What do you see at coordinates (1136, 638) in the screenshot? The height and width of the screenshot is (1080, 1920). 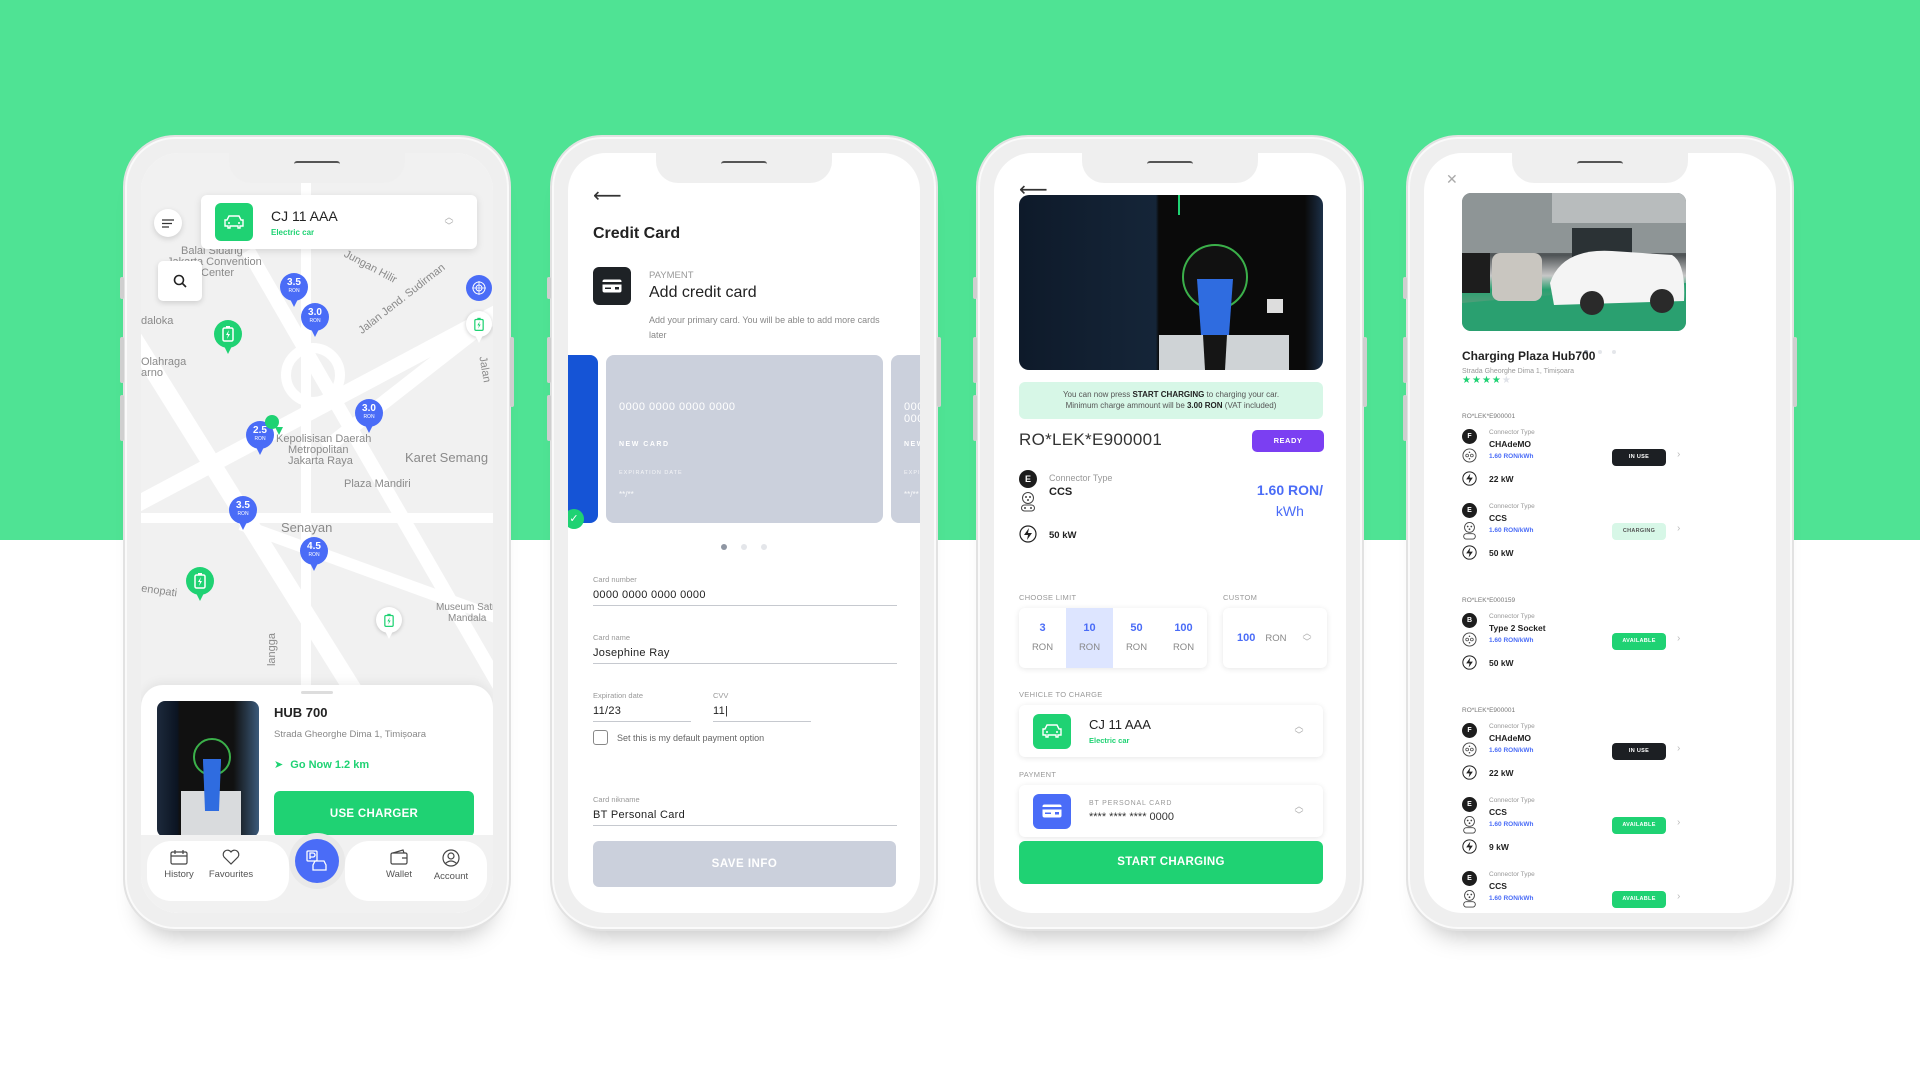 I see `limit-option-50: 50 RON` at bounding box center [1136, 638].